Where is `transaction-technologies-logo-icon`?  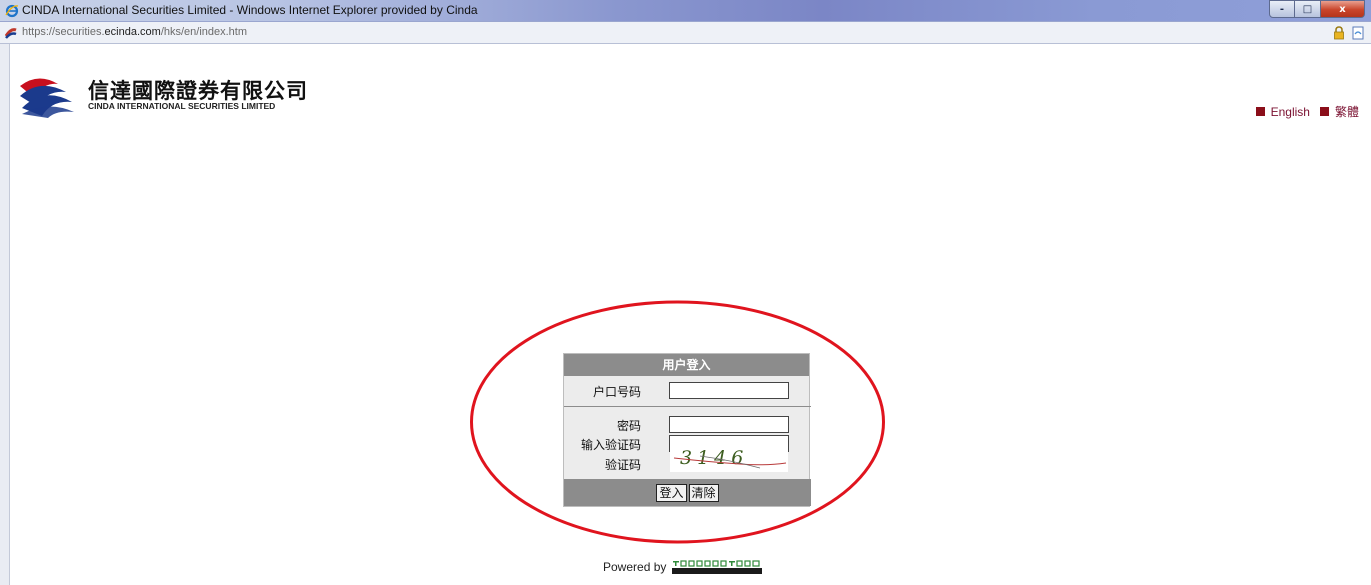
transaction-technologies-logo-icon is located at coordinates (717, 567).